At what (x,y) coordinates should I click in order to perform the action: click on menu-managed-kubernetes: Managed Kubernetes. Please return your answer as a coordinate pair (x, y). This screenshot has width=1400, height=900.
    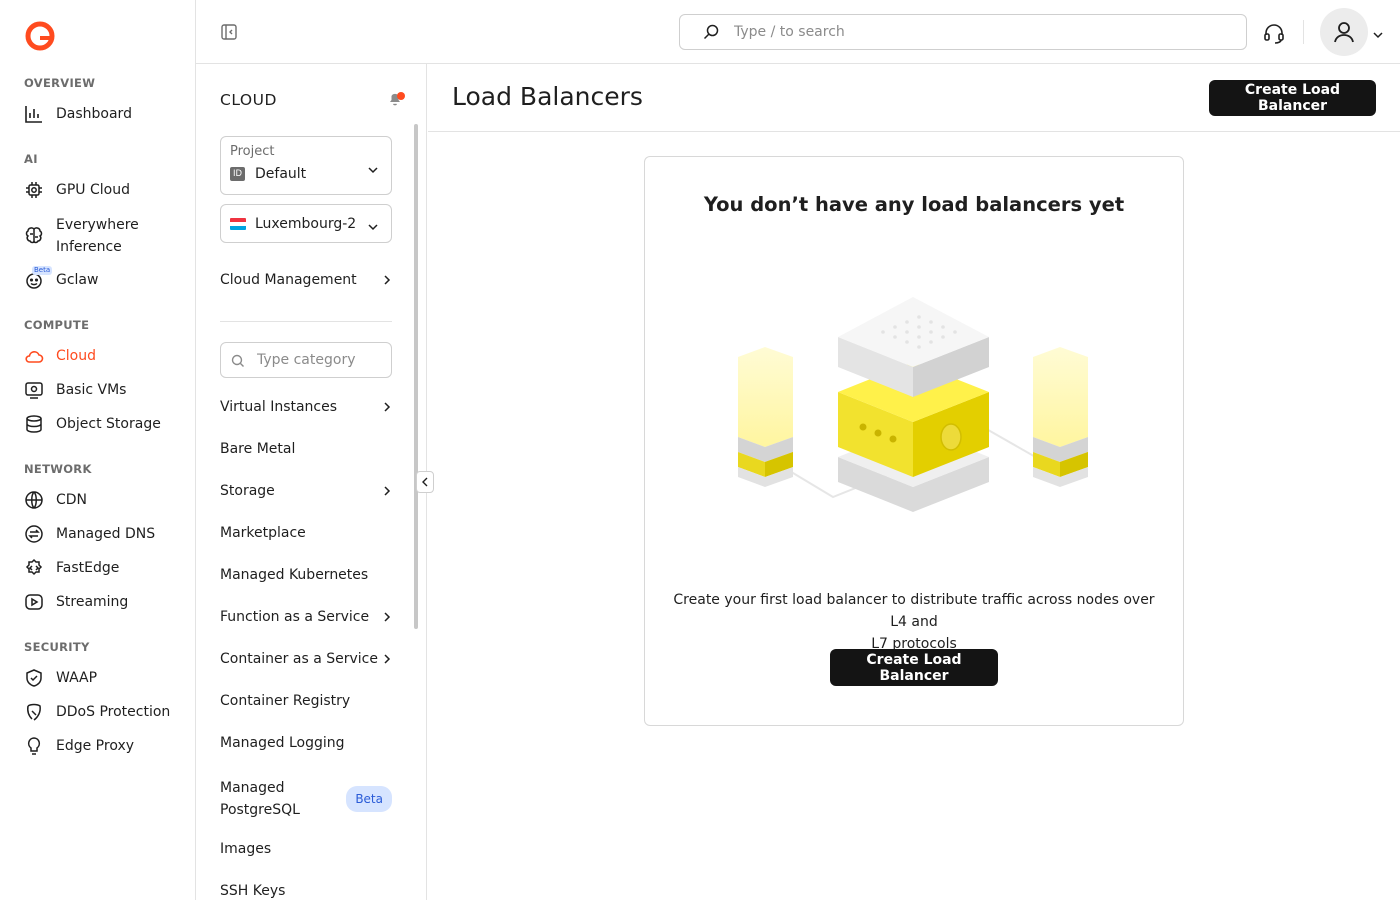
    Looking at the image, I should click on (306, 575).